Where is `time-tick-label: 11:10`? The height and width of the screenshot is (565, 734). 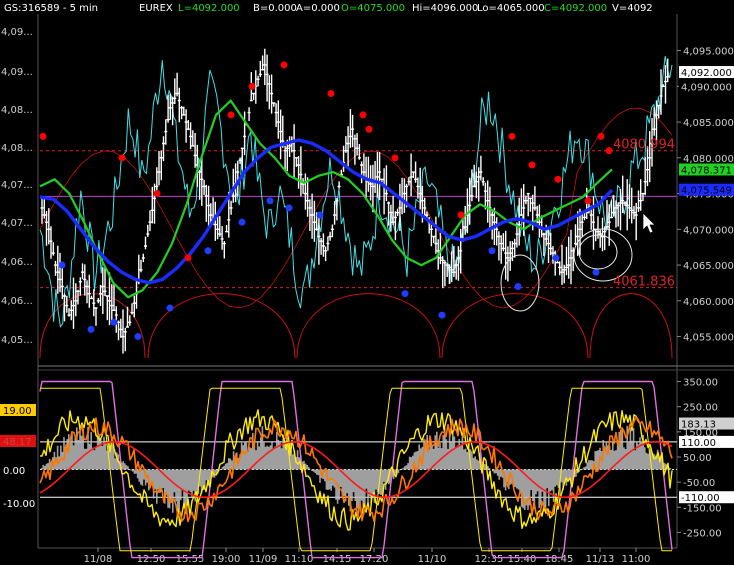 time-tick-label: 11:10 is located at coordinates (299, 559).